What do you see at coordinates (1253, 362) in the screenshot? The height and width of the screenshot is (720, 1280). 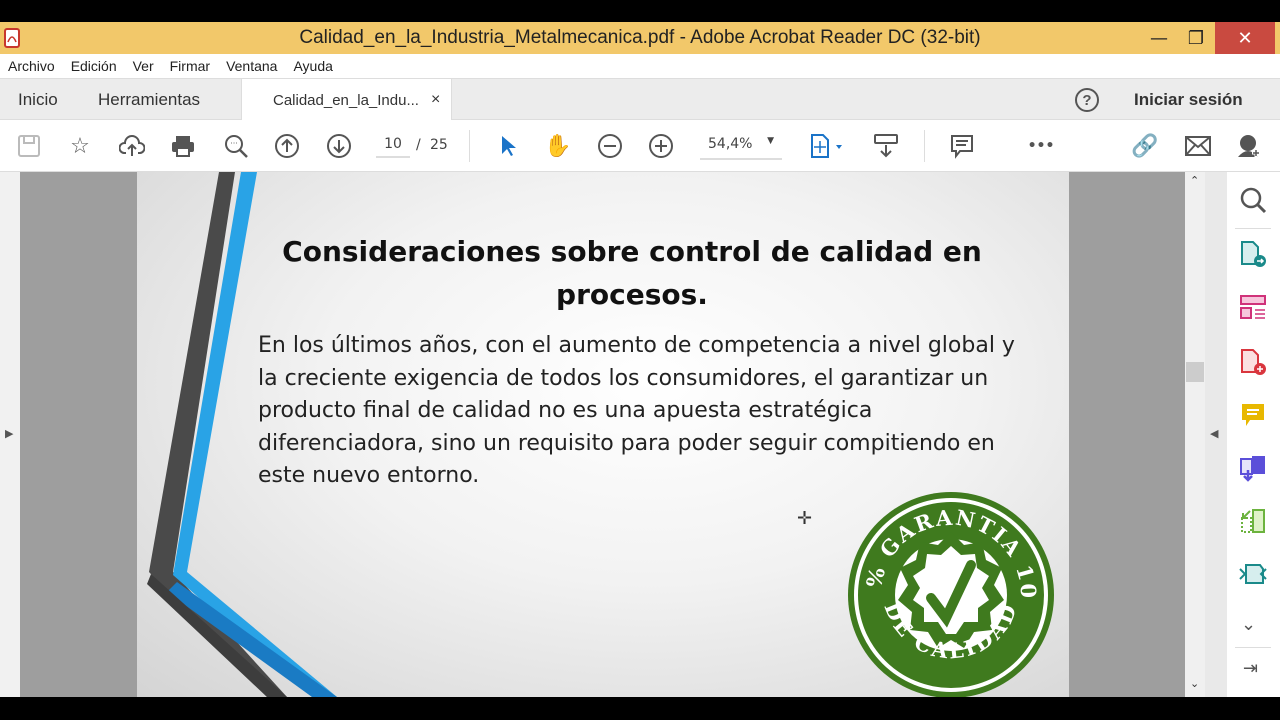 I see `create-pdf-icon` at bounding box center [1253, 362].